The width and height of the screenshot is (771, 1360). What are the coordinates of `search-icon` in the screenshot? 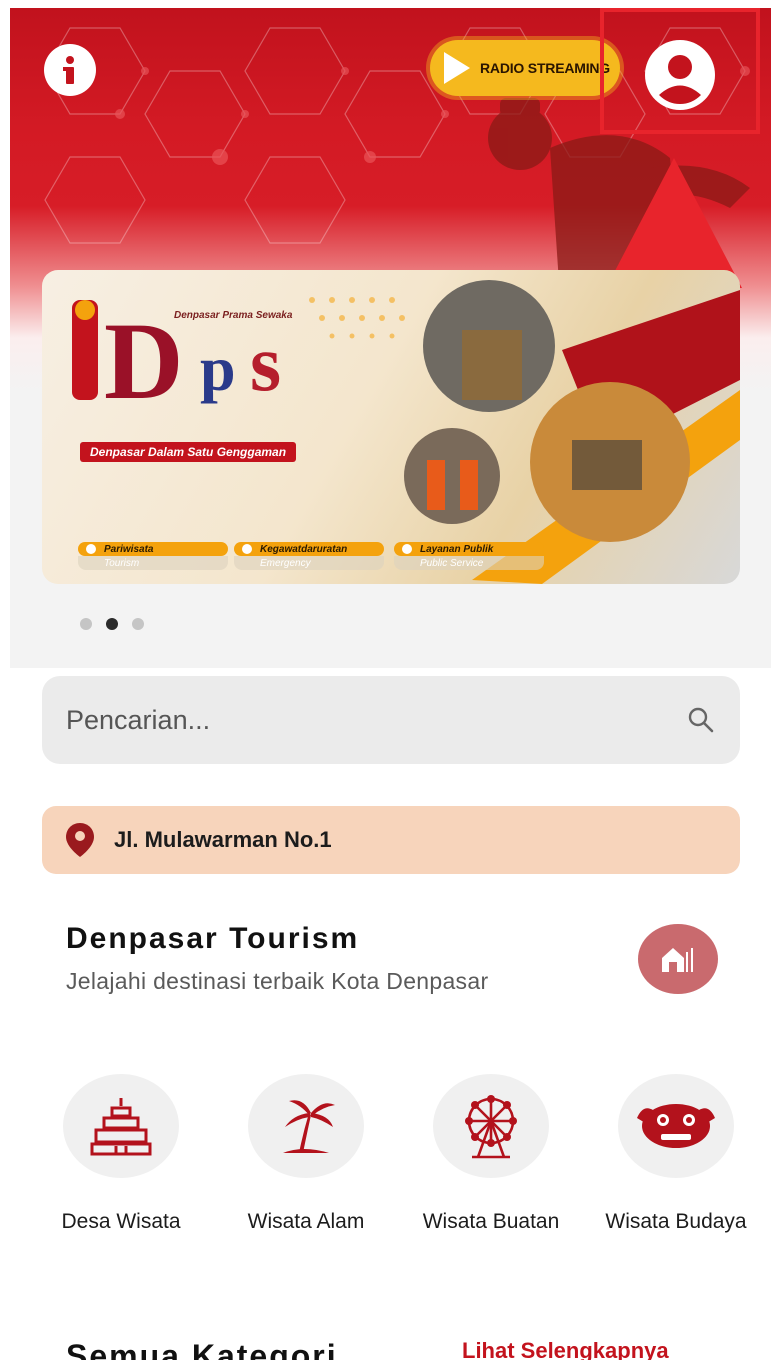 It's located at (701, 720).